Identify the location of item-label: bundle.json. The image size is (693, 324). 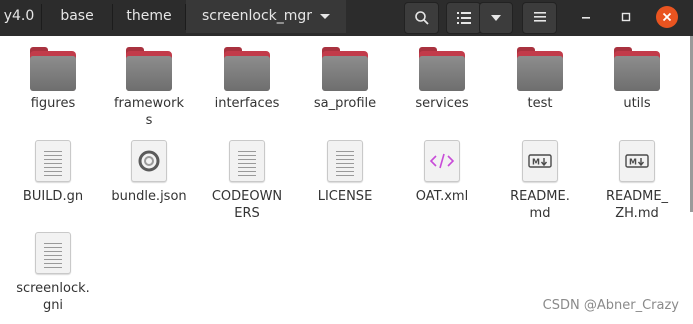
(149, 196).